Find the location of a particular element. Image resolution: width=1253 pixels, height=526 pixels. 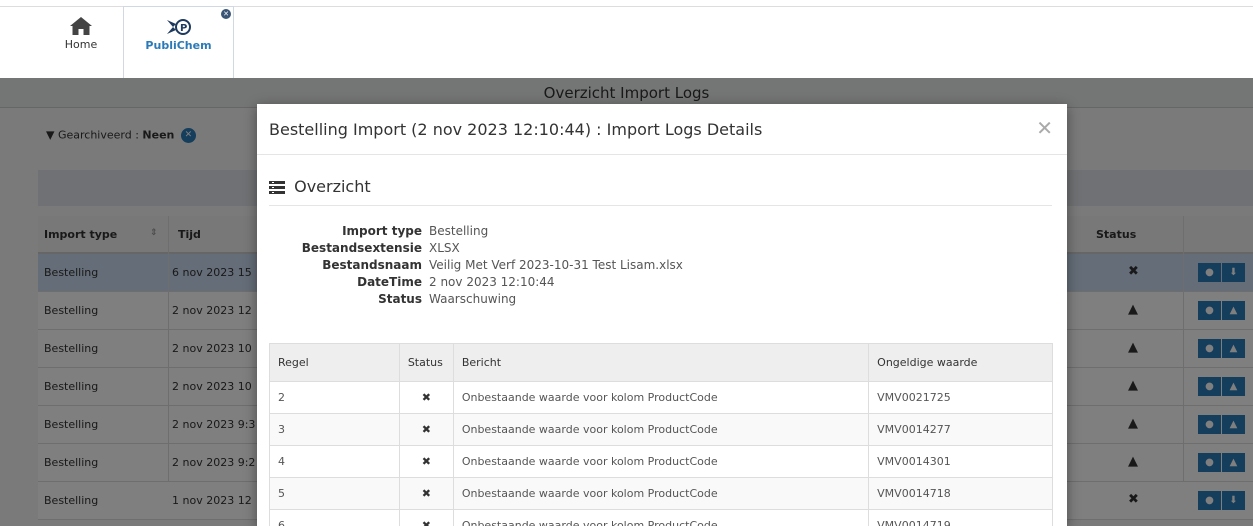

detail-value: XLSX is located at coordinates (444, 248).